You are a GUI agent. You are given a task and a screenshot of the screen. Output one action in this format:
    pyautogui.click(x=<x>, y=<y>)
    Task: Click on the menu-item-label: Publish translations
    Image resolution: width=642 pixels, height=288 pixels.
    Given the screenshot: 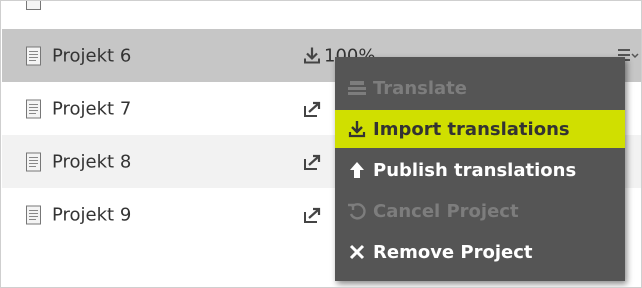 What is the action you would take?
    pyautogui.click(x=475, y=170)
    